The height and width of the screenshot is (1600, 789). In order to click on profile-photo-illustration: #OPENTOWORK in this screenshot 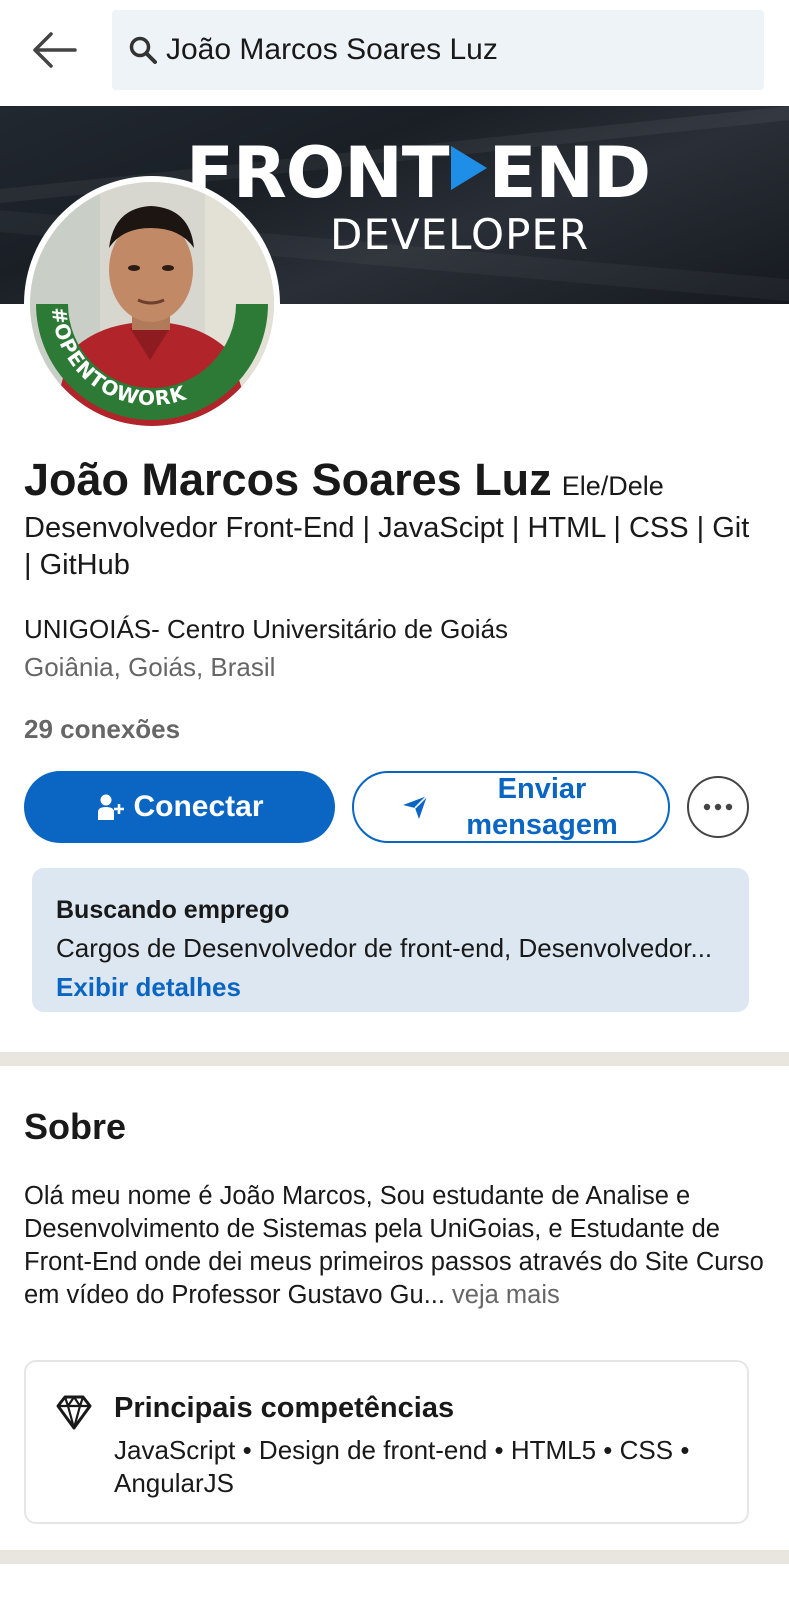, I will do `click(152, 304)`.